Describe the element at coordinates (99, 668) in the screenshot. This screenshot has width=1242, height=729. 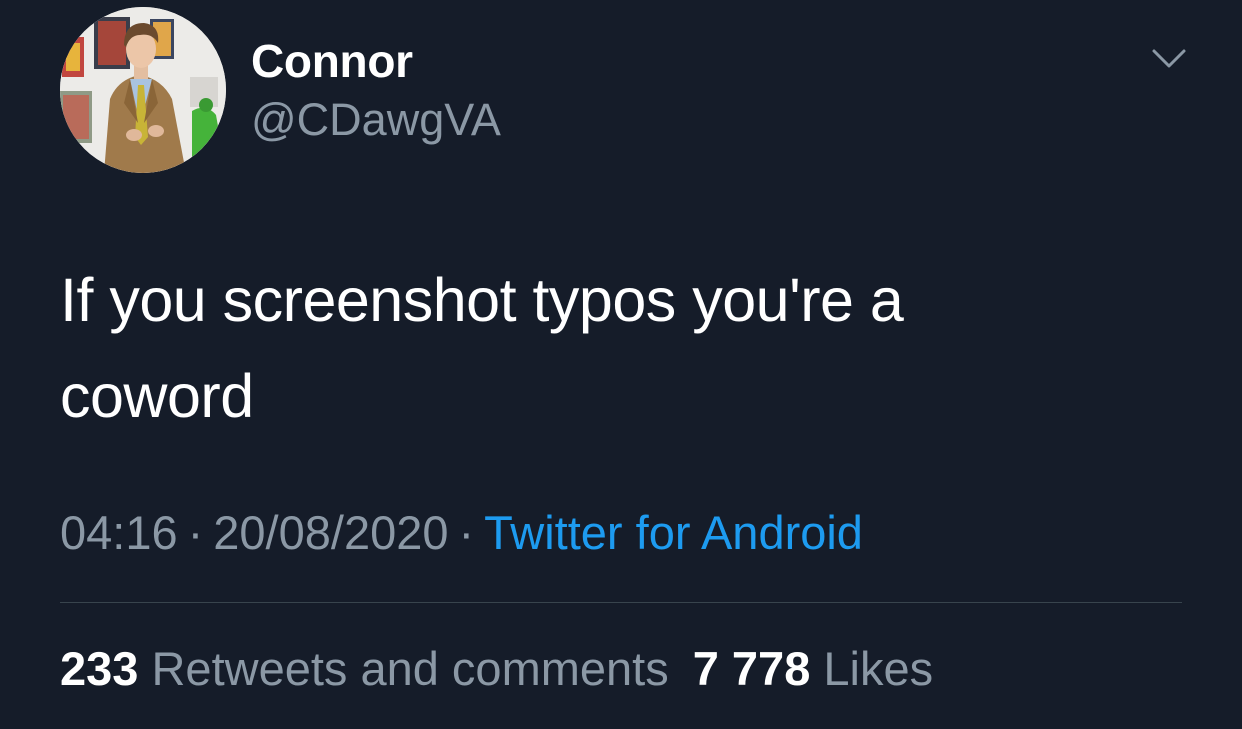
I see `retweets-count: 233` at that location.